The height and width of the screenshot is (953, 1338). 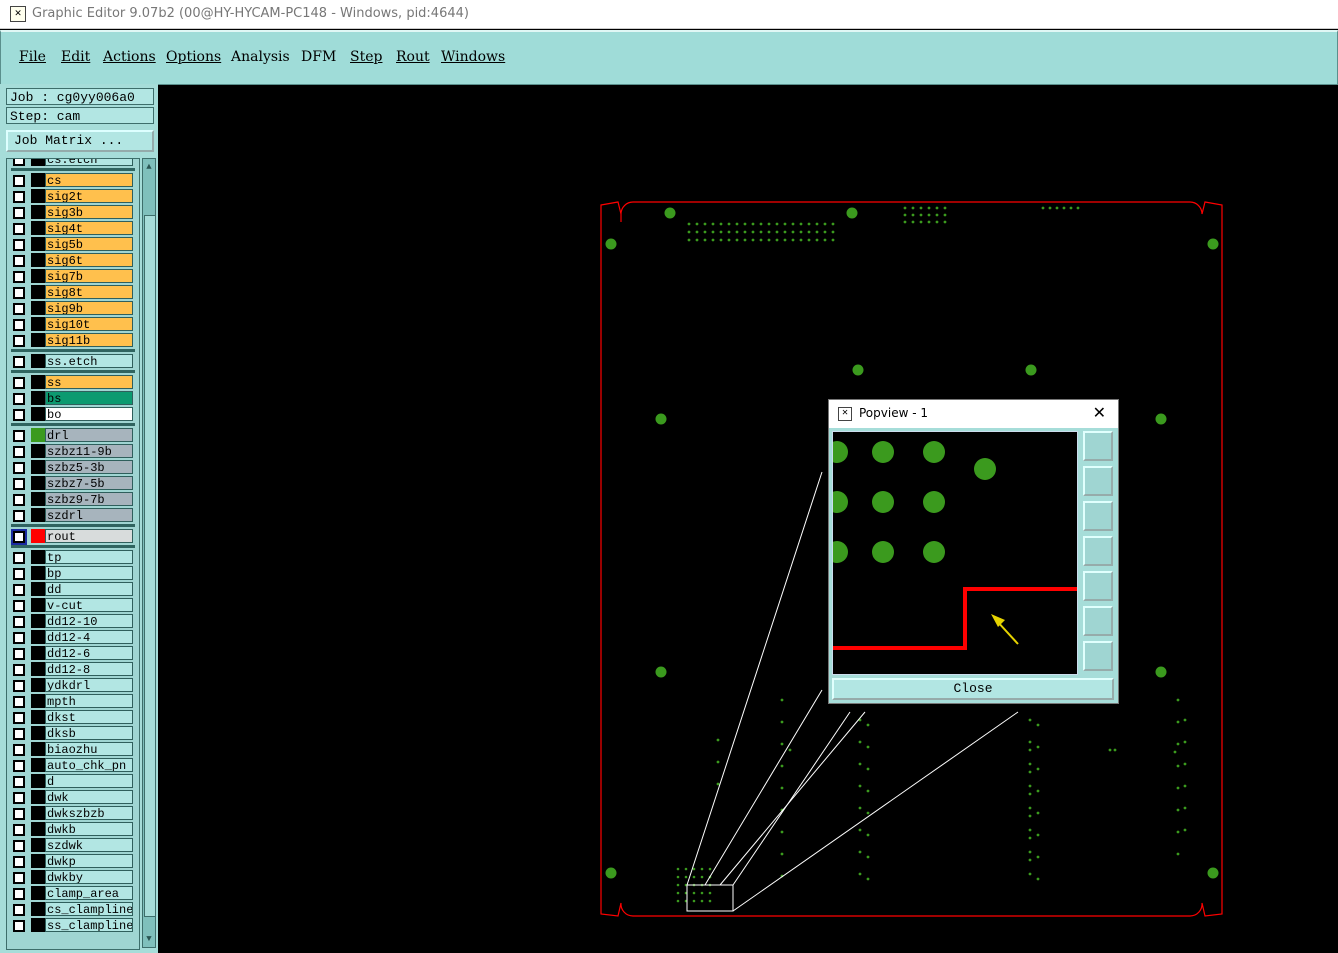 I want to click on layer-name: bs, so click(x=89, y=398).